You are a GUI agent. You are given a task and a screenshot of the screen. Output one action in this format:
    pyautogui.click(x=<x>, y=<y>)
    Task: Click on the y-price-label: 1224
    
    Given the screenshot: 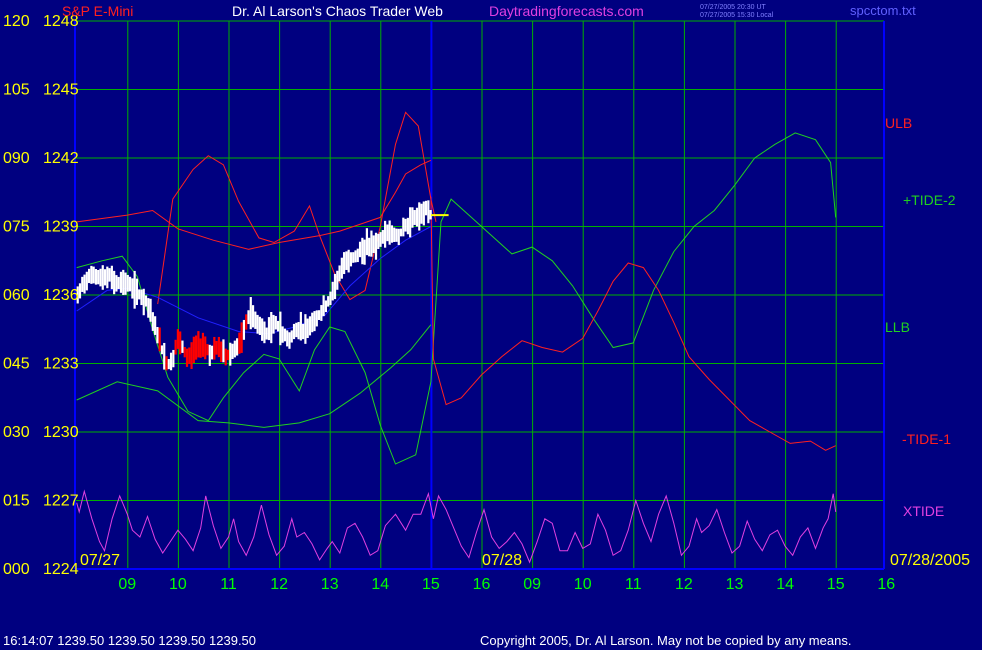 What is the action you would take?
    pyautogui.click(x=61, y=569)
    